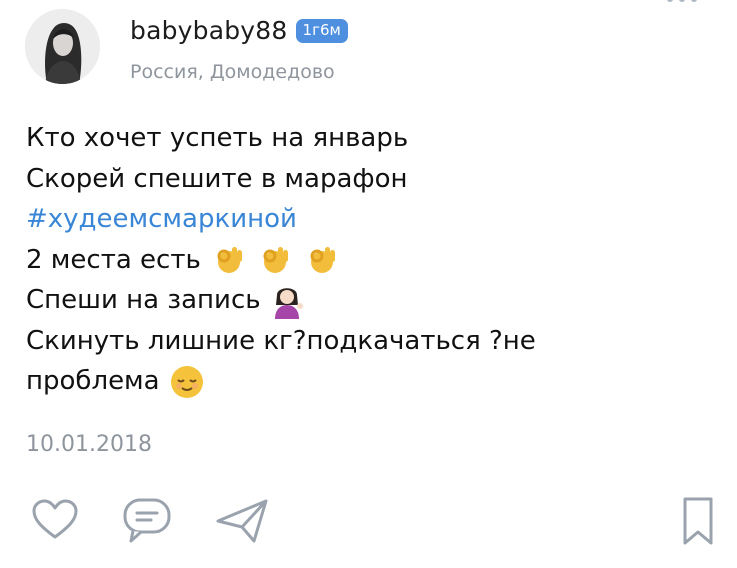  Describe the element at coordinates (371, 381) in the screenshot. I see `post-line-7: проблема` at that location.